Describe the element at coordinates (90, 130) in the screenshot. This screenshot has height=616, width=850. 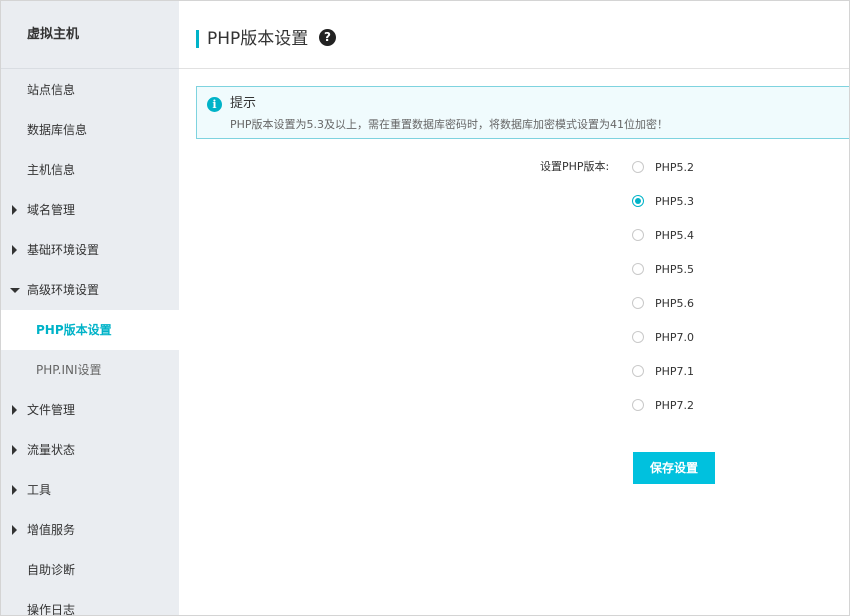
I see `sidebar-item-database-info: 数据库信息` at that location.